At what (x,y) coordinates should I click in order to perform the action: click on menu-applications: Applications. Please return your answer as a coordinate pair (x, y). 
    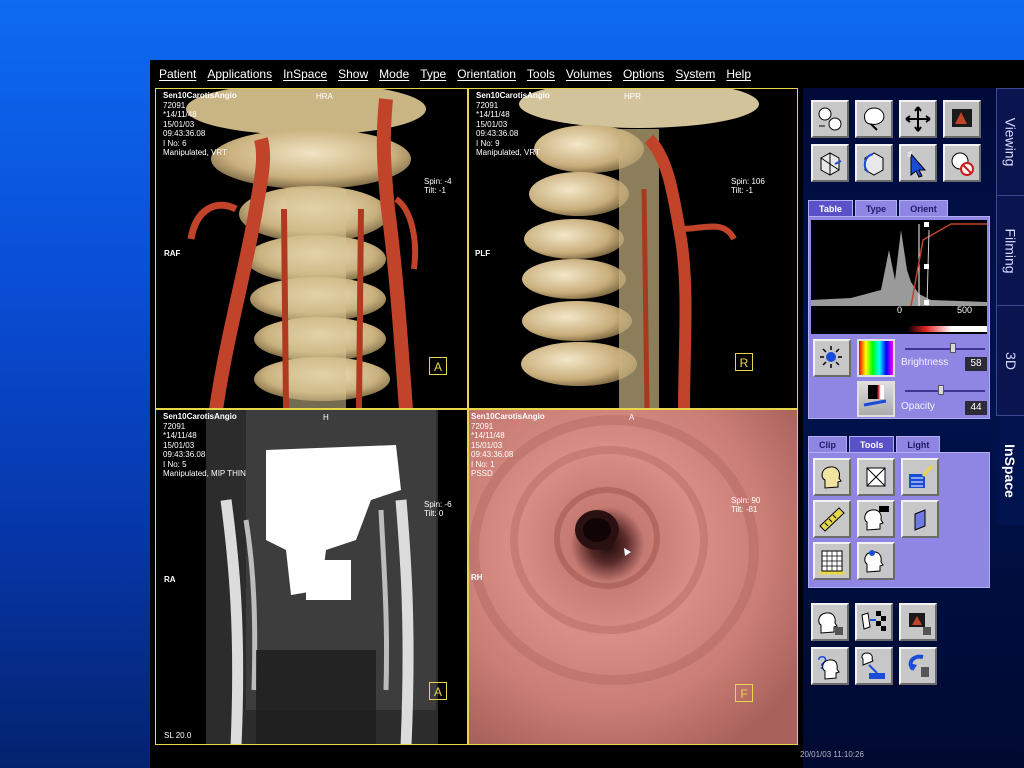
    Looking at the image, I should click on (239, 74).